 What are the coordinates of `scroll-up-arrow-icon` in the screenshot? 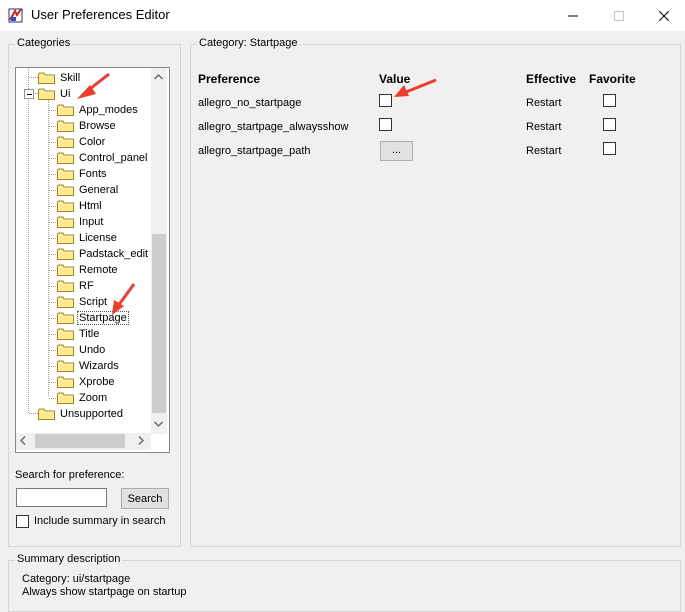 It's located at (158, 77).